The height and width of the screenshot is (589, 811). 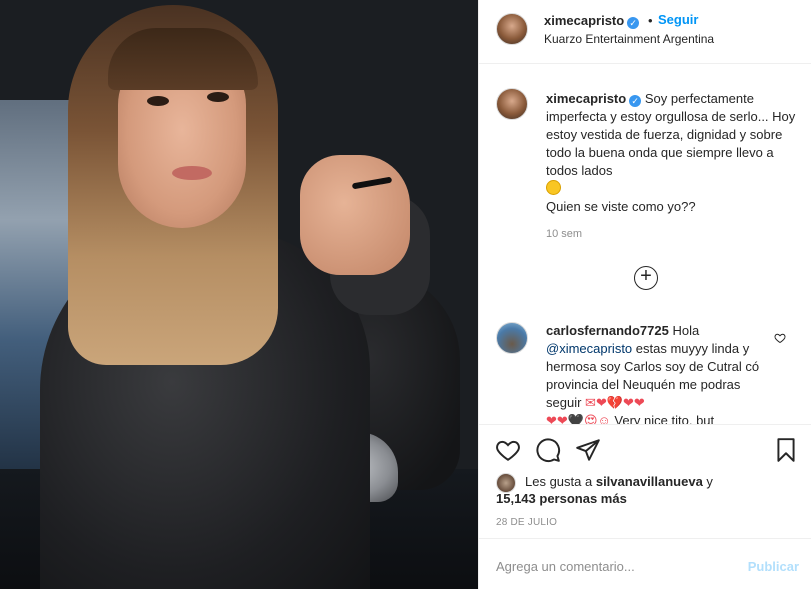 What do you see at coordinates (218, 97) in the screenshot?
I see `photo-eye-right` at bounding box center [218, 97].